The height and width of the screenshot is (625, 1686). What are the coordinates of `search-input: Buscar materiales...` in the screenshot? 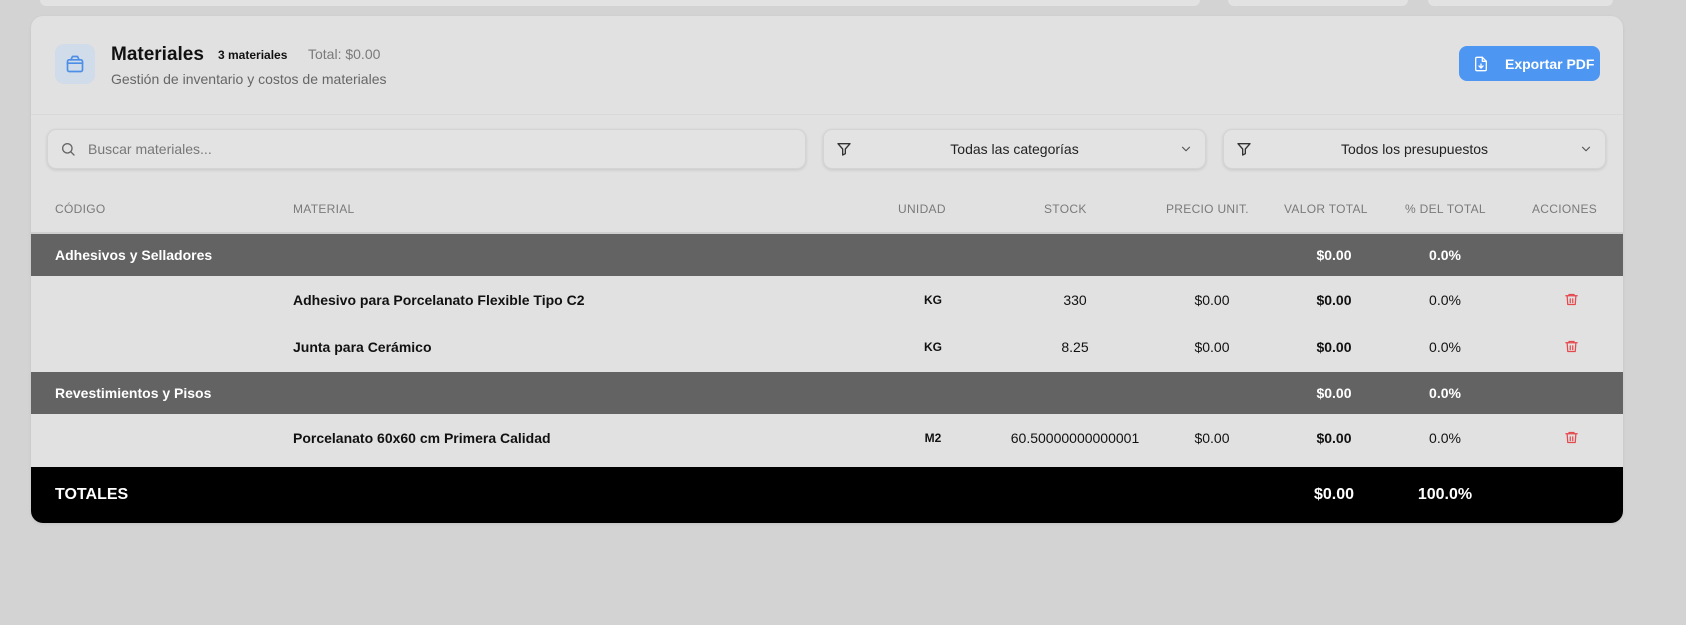 It's located at (426, 149).